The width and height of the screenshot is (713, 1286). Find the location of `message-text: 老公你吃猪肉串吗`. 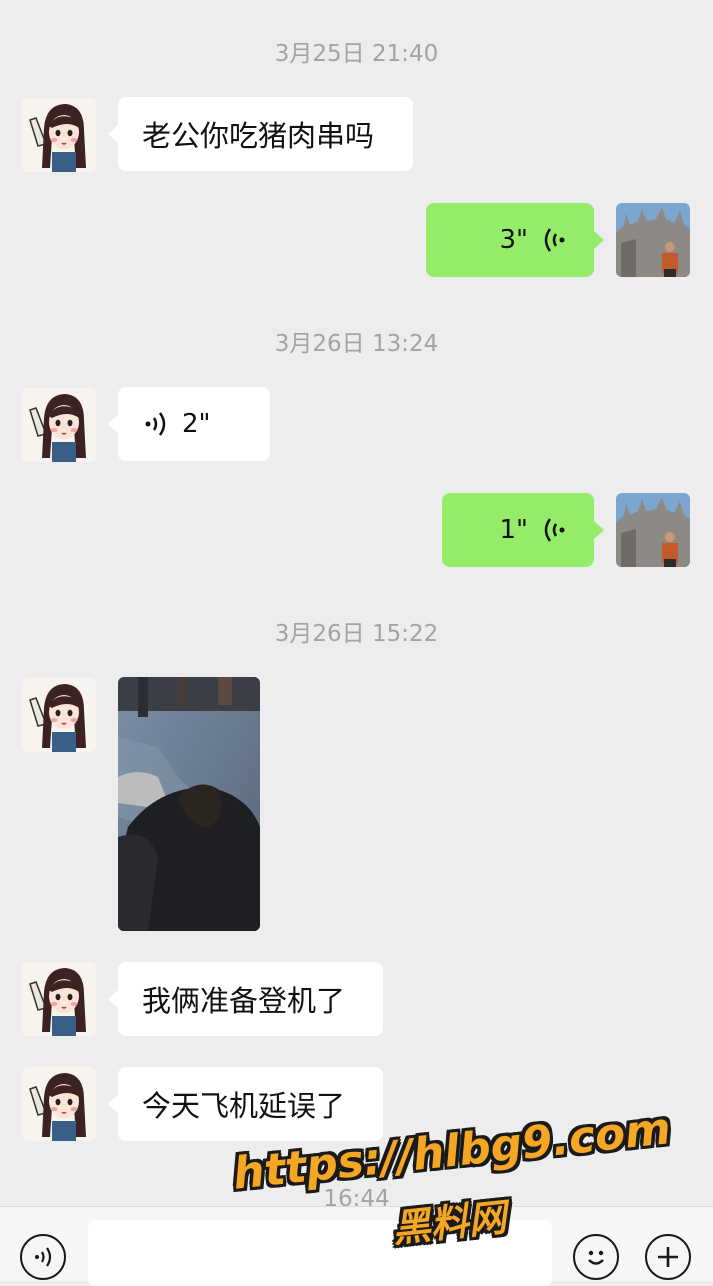

message-text: 老公你吃猪肉串吗 is located at coordinates (258, 136).